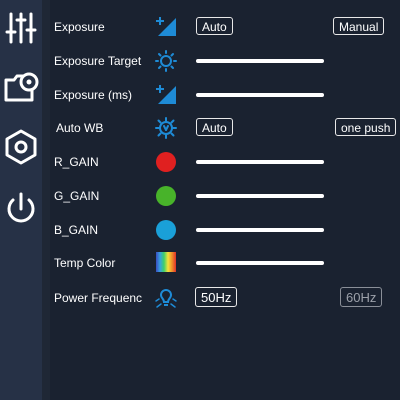  Describe the element at coordinates (260, 263) in the screenshot. I see `temp-color-slider` at that location.